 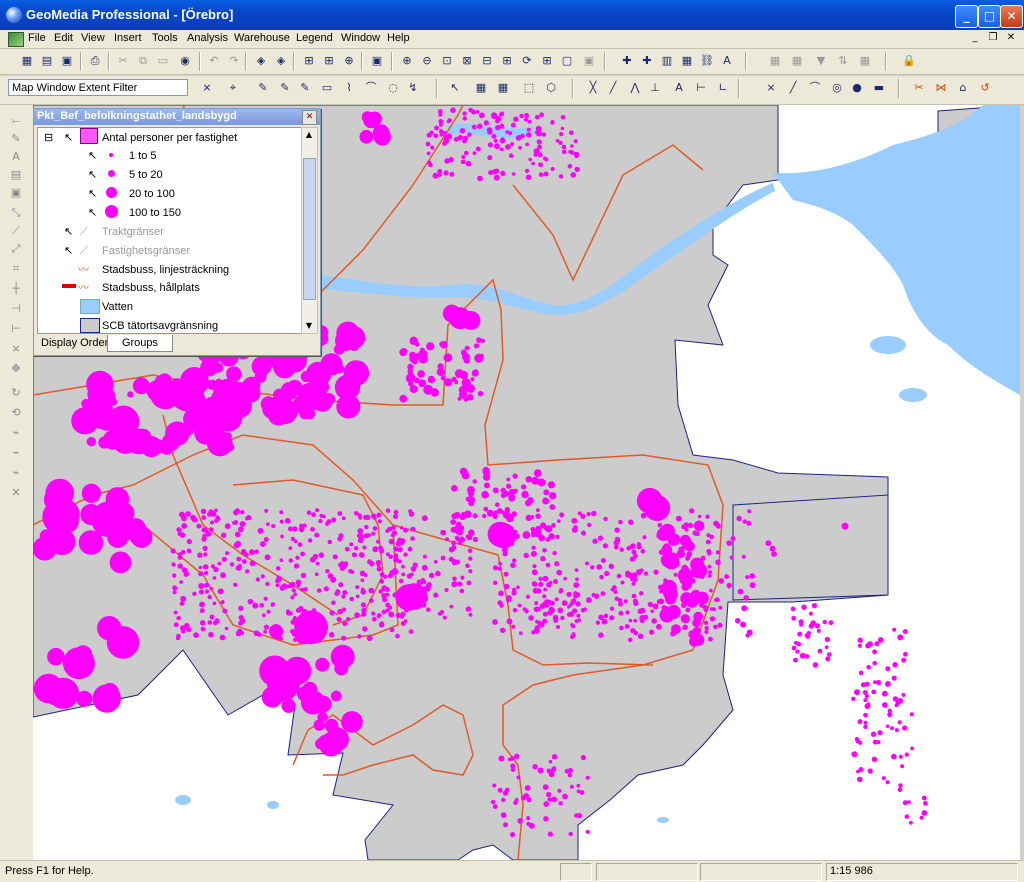 I want to click on tool-15-icon: ⌁, so click(x=16, y=433).